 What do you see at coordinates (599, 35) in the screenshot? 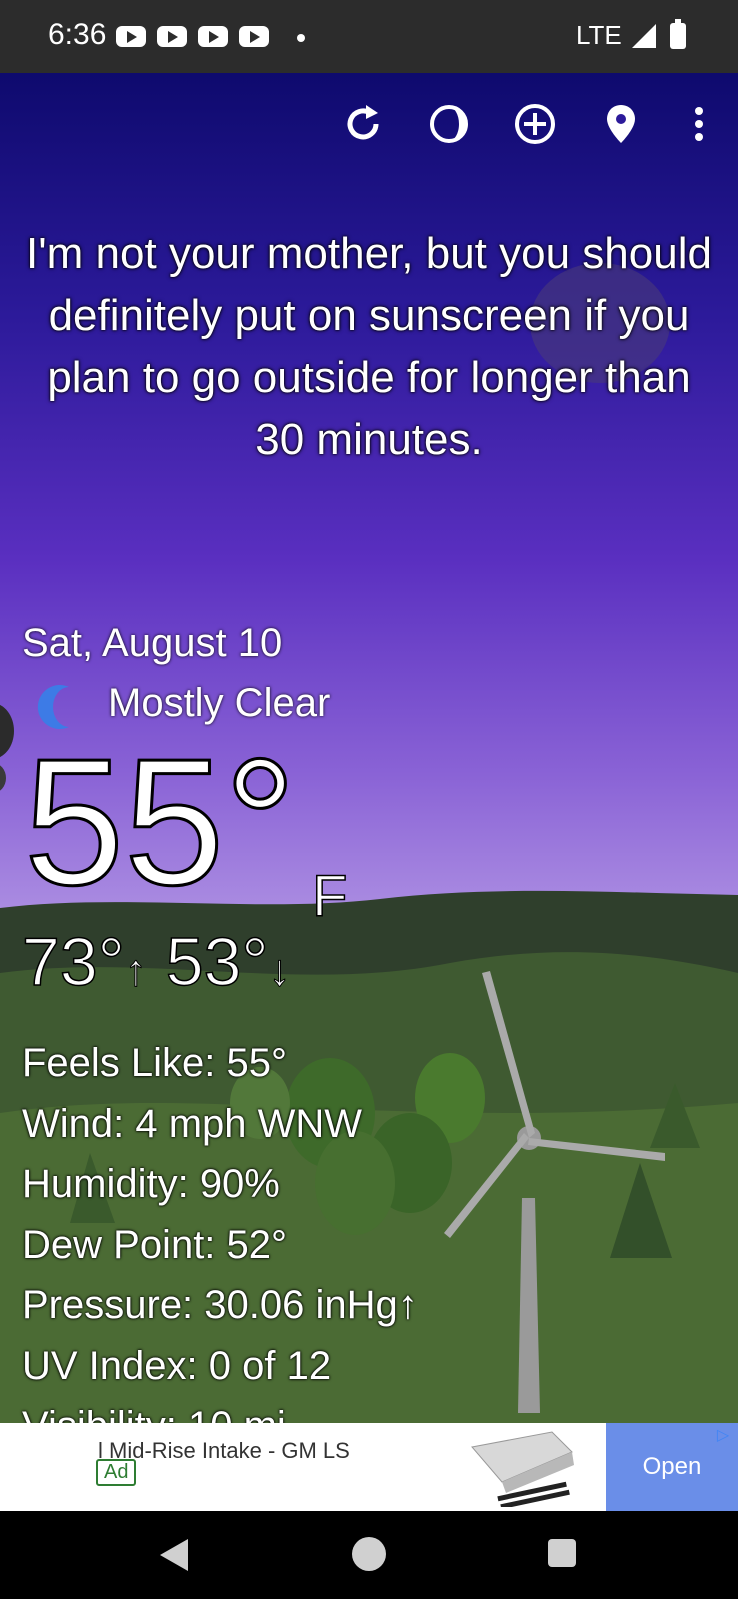
I see `network-type: LTE` at bounding box center [599, 35].